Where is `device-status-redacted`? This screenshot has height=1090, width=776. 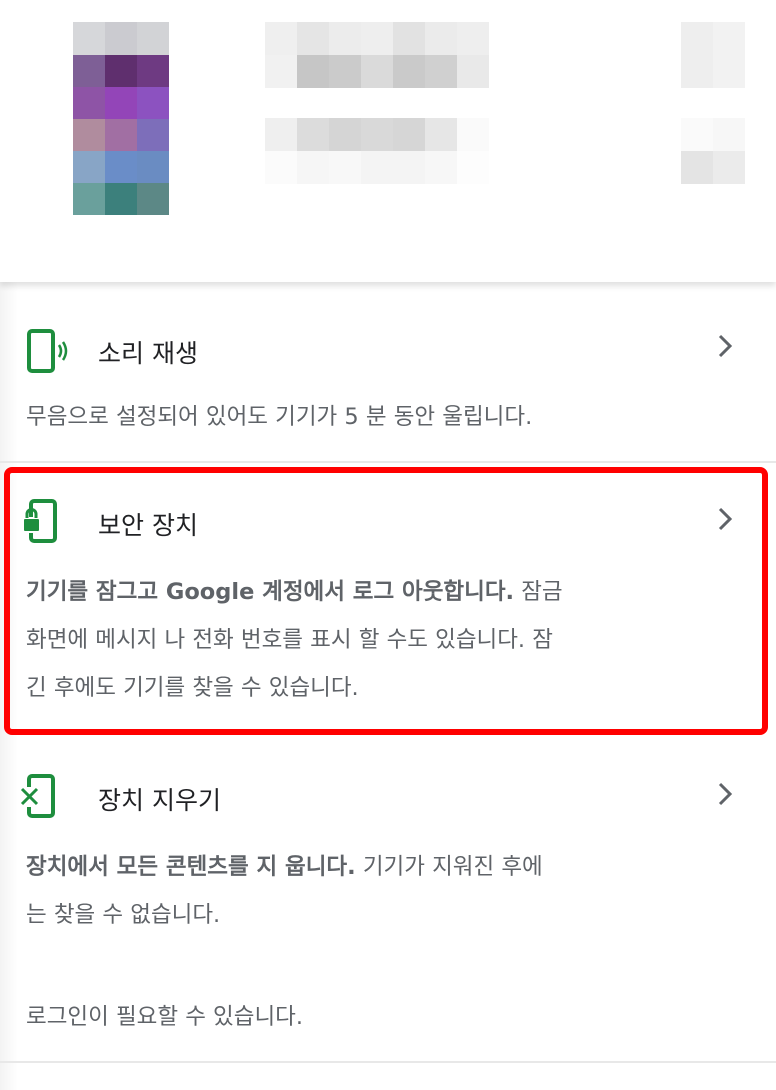
device-status-redacted is located at coordinates (377, 151).